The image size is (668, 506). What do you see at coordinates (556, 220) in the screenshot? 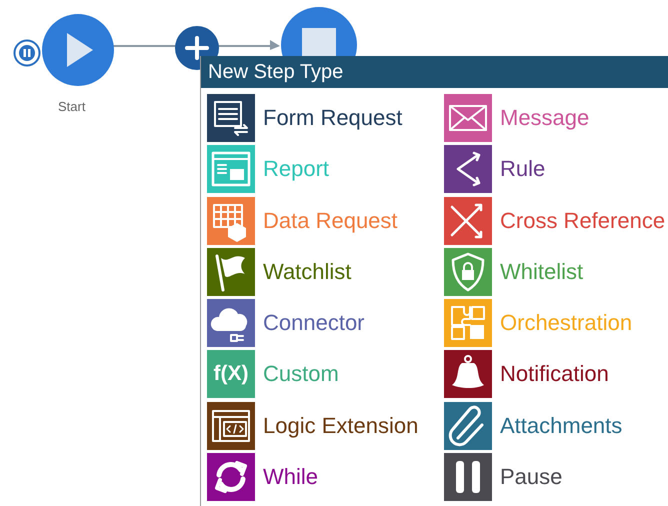
I see `step-type-item: Cross Reference` at bounding box center [556, 220].